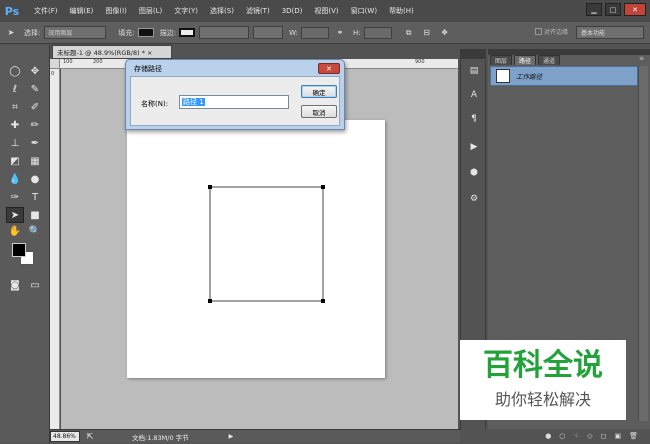 The image size is (650, 444). What do you see at coordinates (160, 437) in the screenshot?
I see `document-info: 文档:1.83M/0 字节` at bounding box center [160, 437].